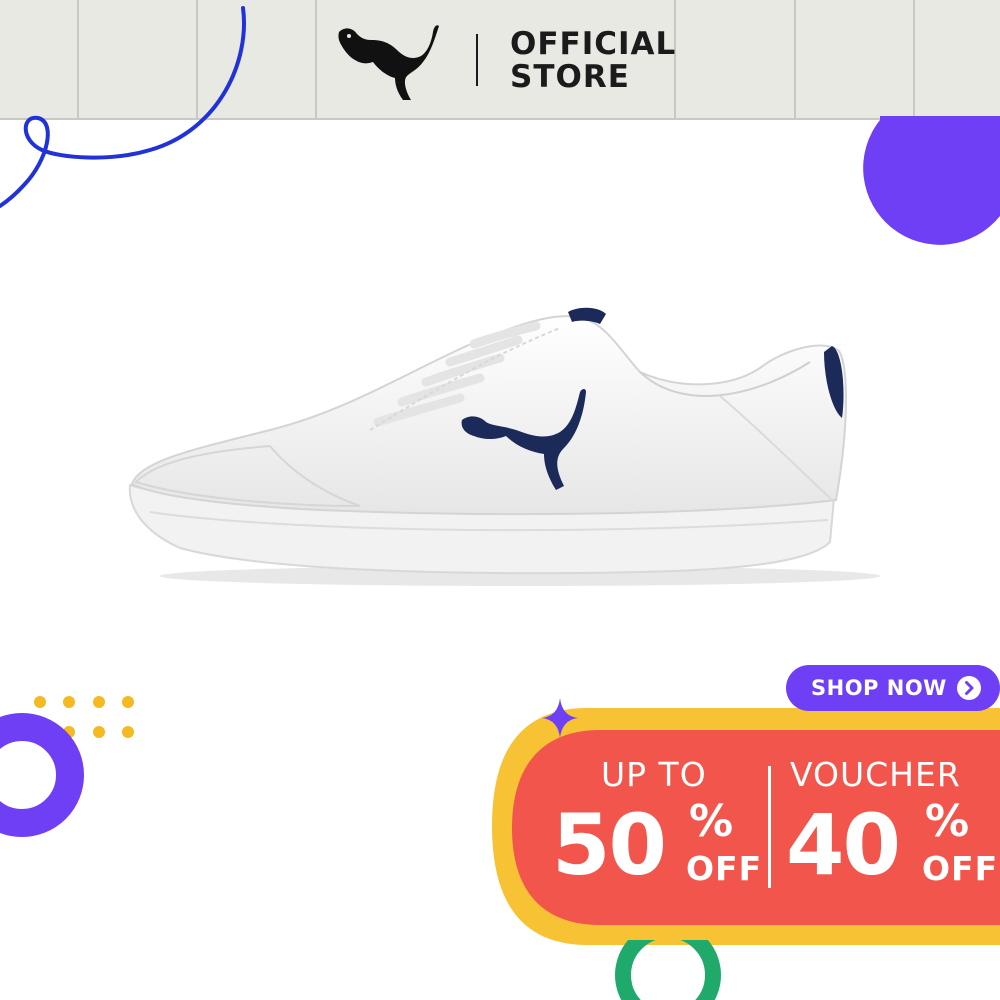  I want to click on brand-separator, so click(477, 60).